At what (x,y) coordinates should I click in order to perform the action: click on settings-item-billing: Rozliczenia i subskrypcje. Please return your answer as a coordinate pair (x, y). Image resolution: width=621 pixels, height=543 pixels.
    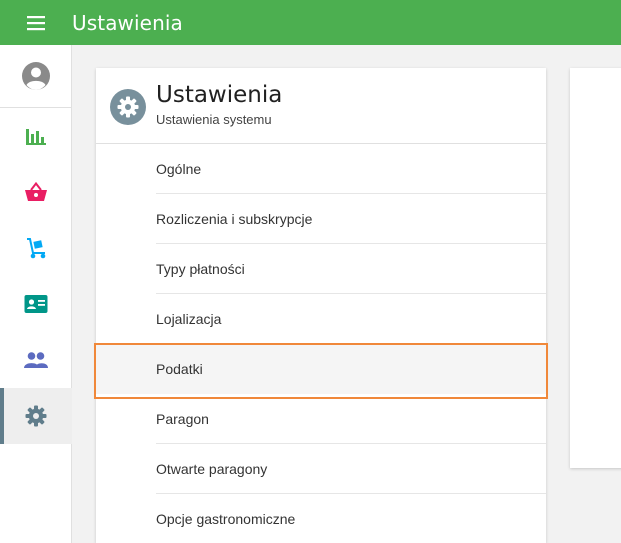
    Looking at the image, I should click on (321, 219).